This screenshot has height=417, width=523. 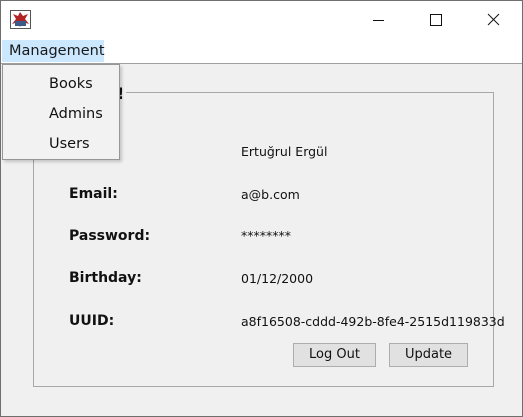 I want to click on email-value: a@b.com, so click(x=270, y=194).